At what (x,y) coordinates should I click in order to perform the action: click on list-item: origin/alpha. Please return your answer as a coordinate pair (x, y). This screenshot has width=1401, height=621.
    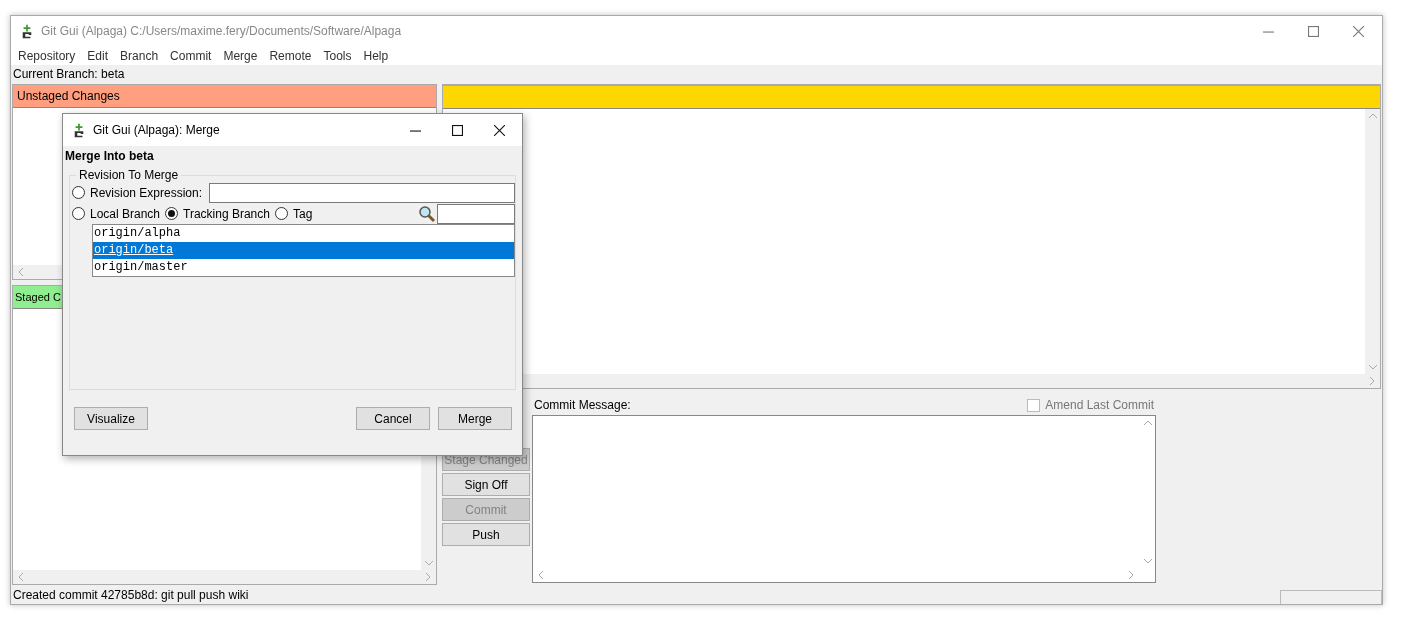
    Looking at the image, I should click on (304, 233).